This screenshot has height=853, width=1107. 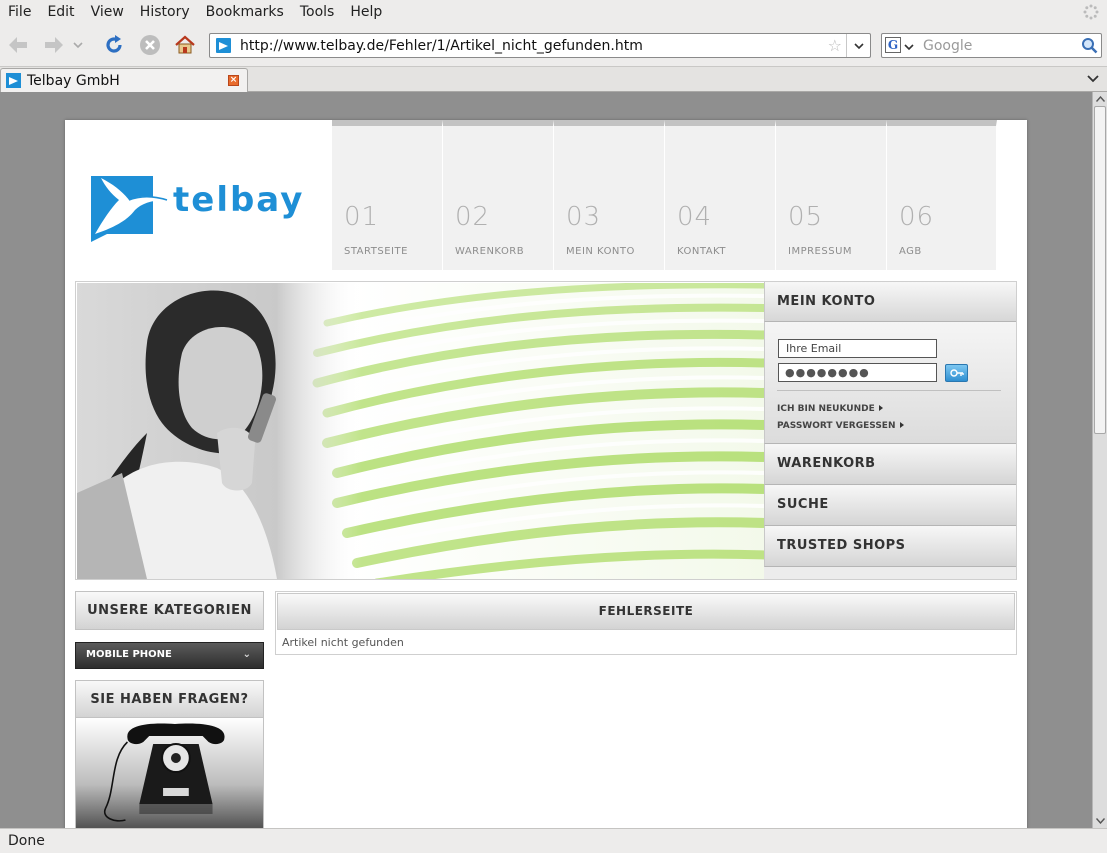 What do you see at coordinates (60, 12) in the screenshot?
I see `menu-edit: Edit` at bounding box center [60, 12].